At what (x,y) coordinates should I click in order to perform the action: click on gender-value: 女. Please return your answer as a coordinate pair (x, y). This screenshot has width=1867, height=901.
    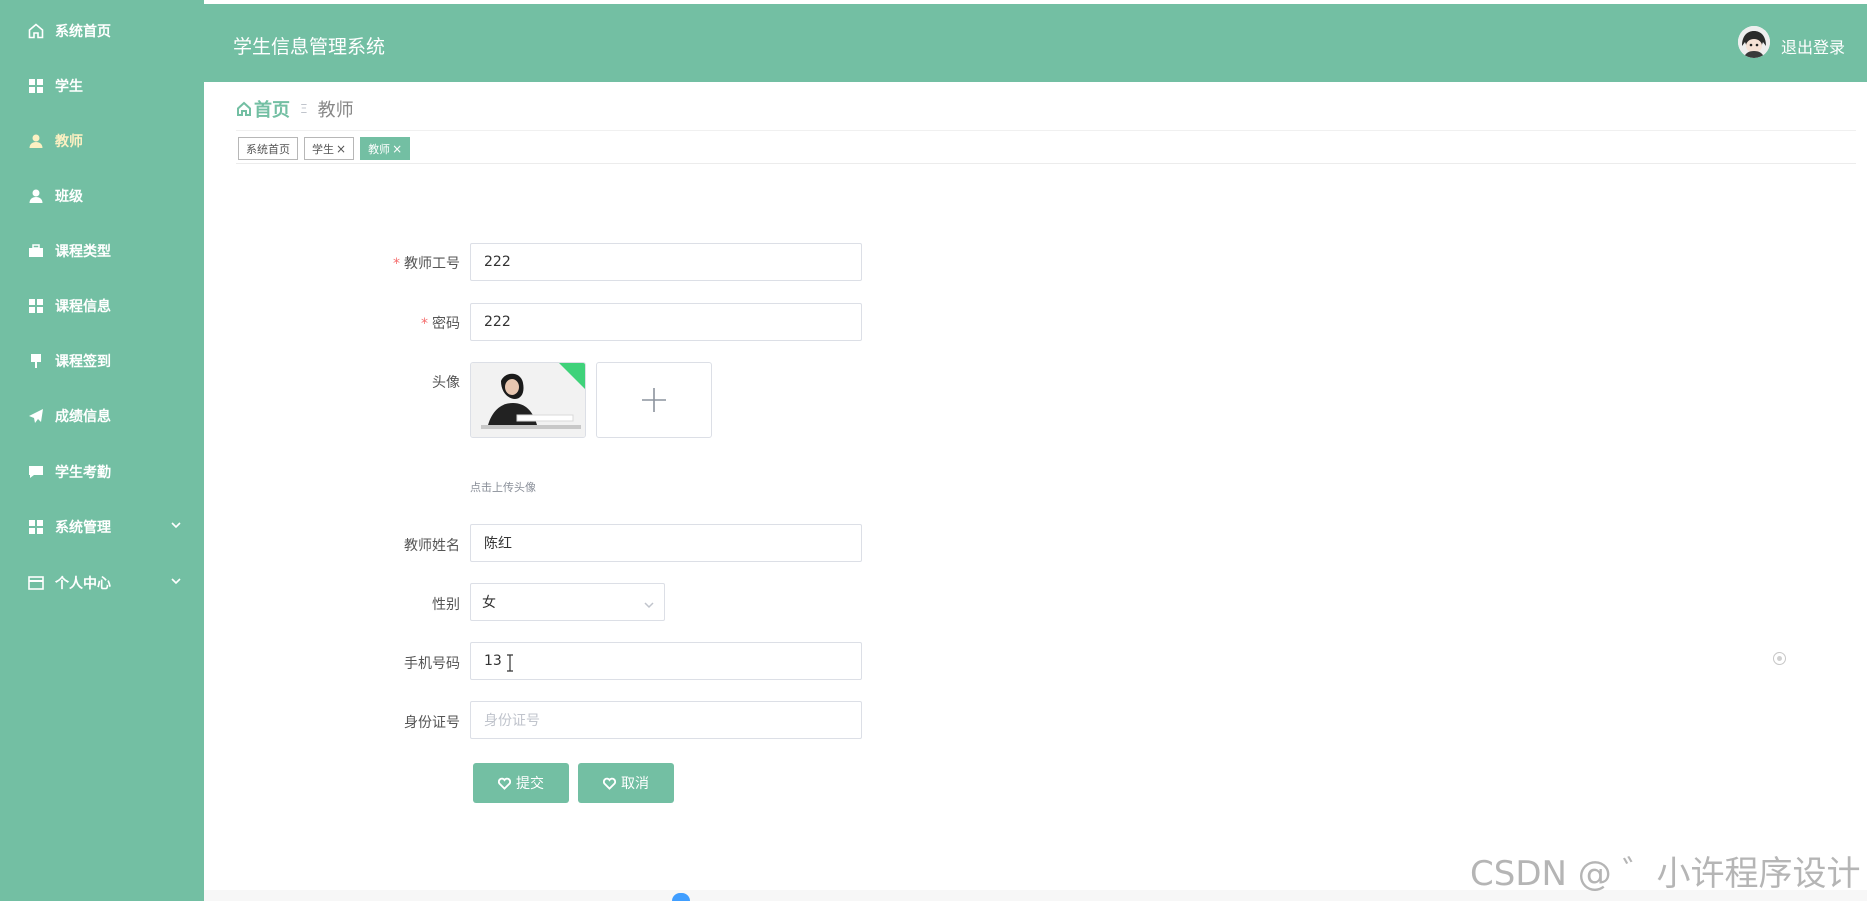
    Looking at the image, I should click on (489, 603).